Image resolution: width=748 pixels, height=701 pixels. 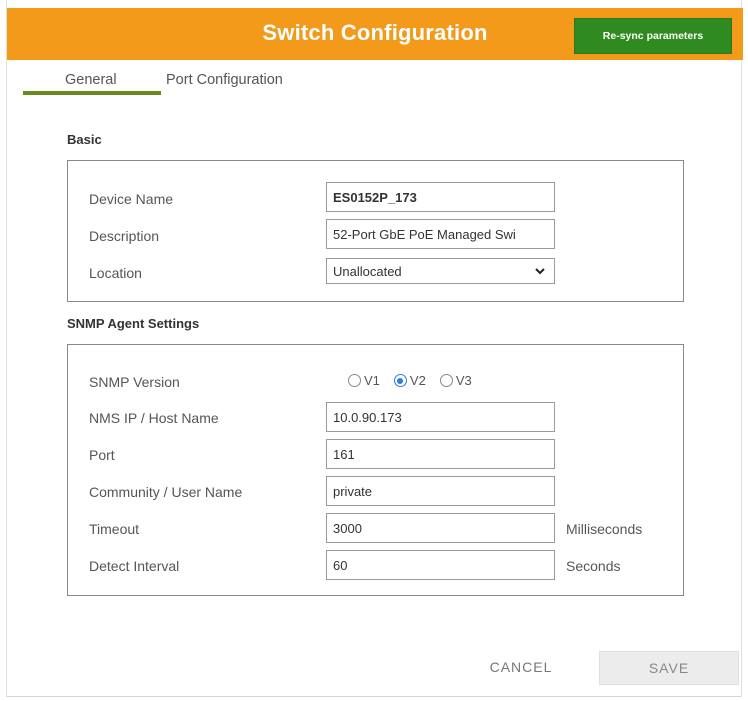 I want to click on chevron-down-icon, so click(x=540, y=271).